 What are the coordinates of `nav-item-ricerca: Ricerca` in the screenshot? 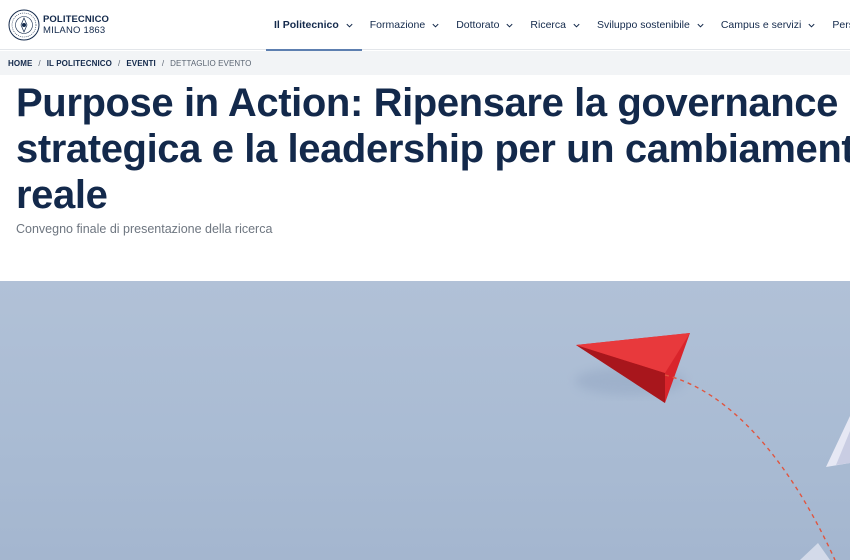 It's located at (555, 25).